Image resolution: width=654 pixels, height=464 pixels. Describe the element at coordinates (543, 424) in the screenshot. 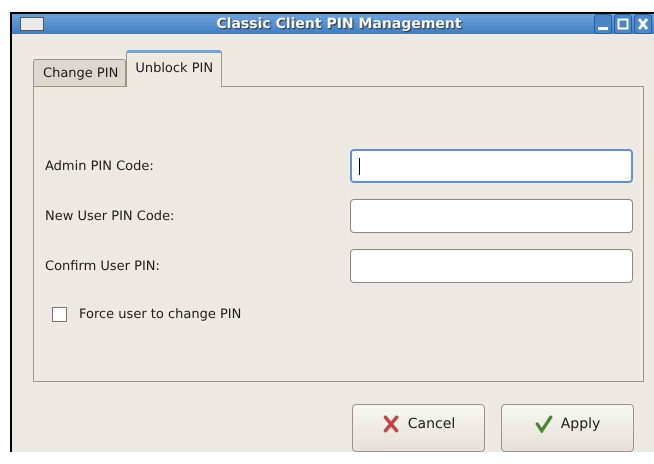

I see `checkmark-icon` at that location.